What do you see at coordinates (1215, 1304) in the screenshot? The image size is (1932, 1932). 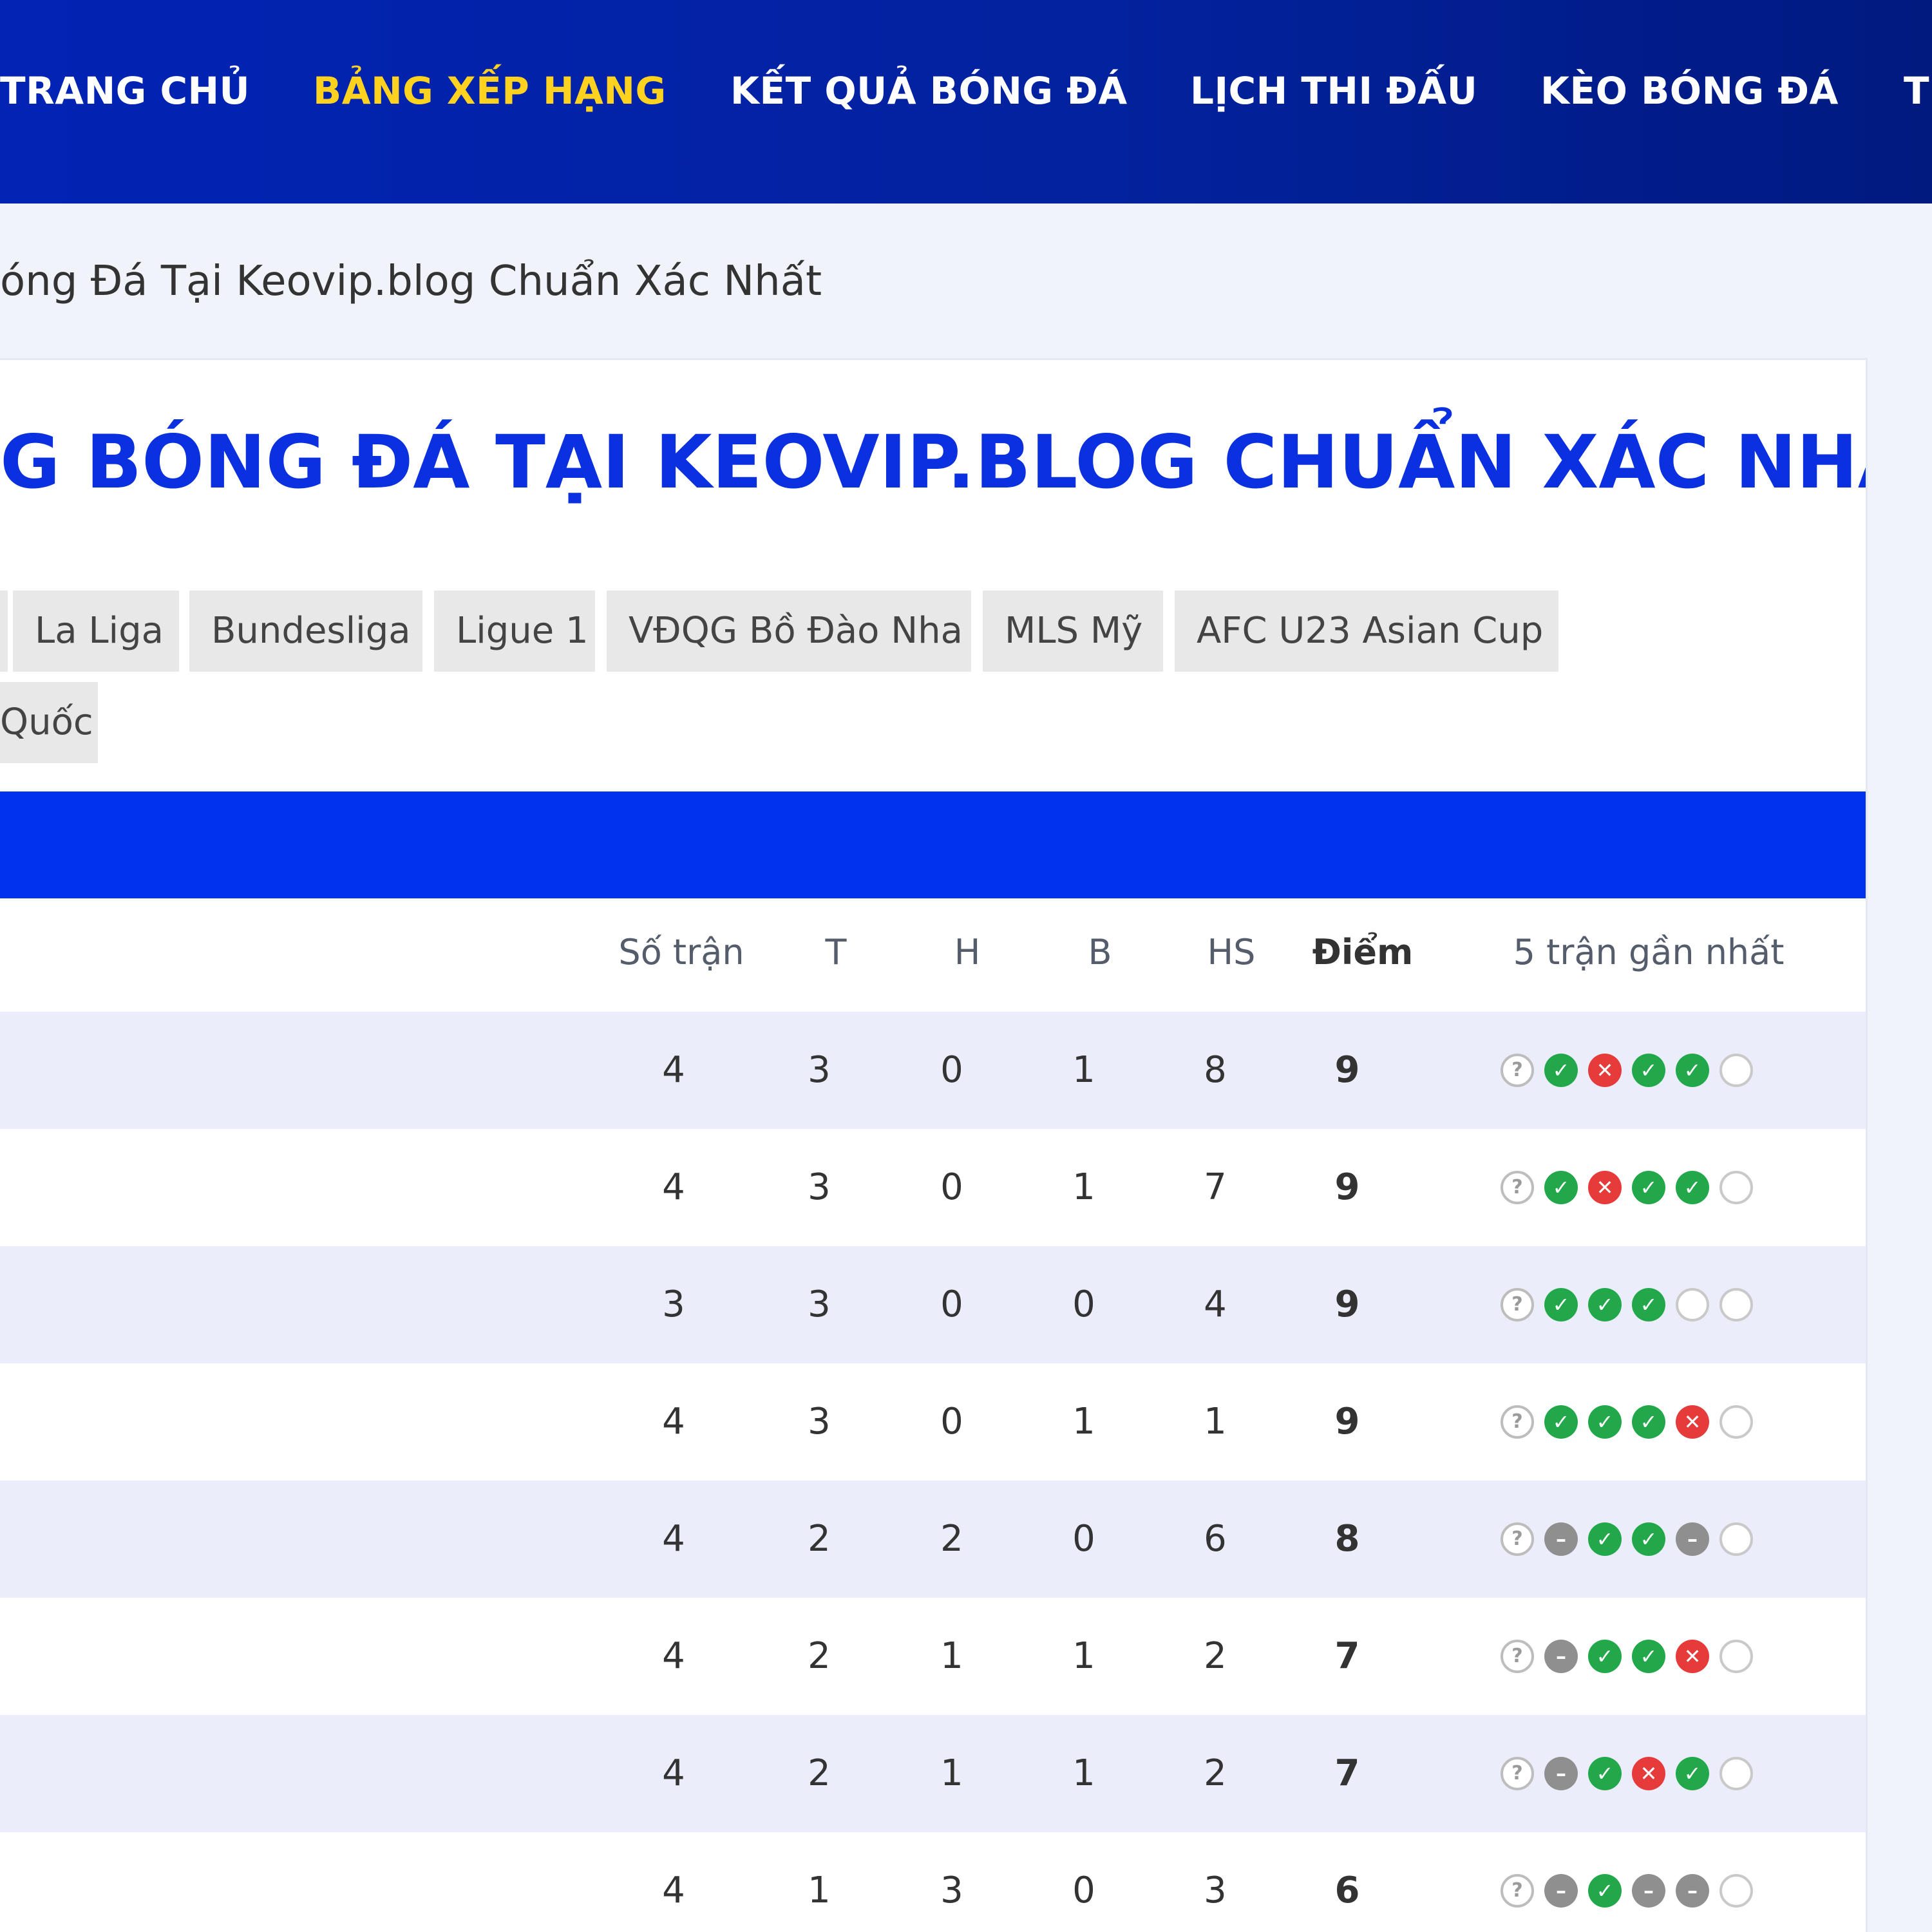 I see `cell-goal-diff: 4` at bounding box center [1215, 1304].